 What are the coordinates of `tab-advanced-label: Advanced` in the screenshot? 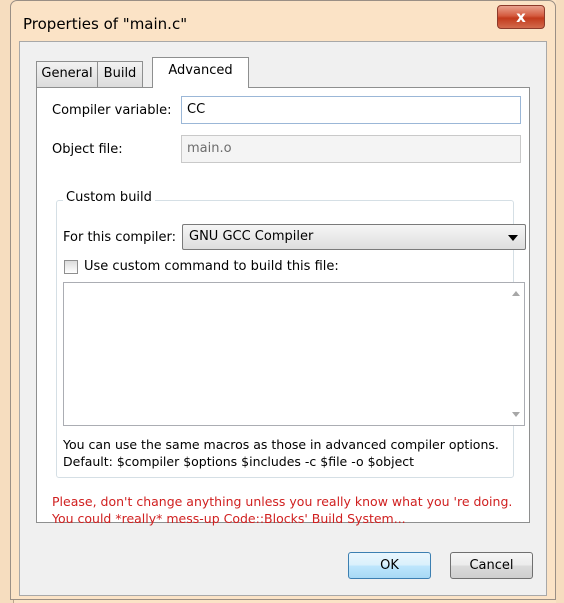 It's located at (200, 70).